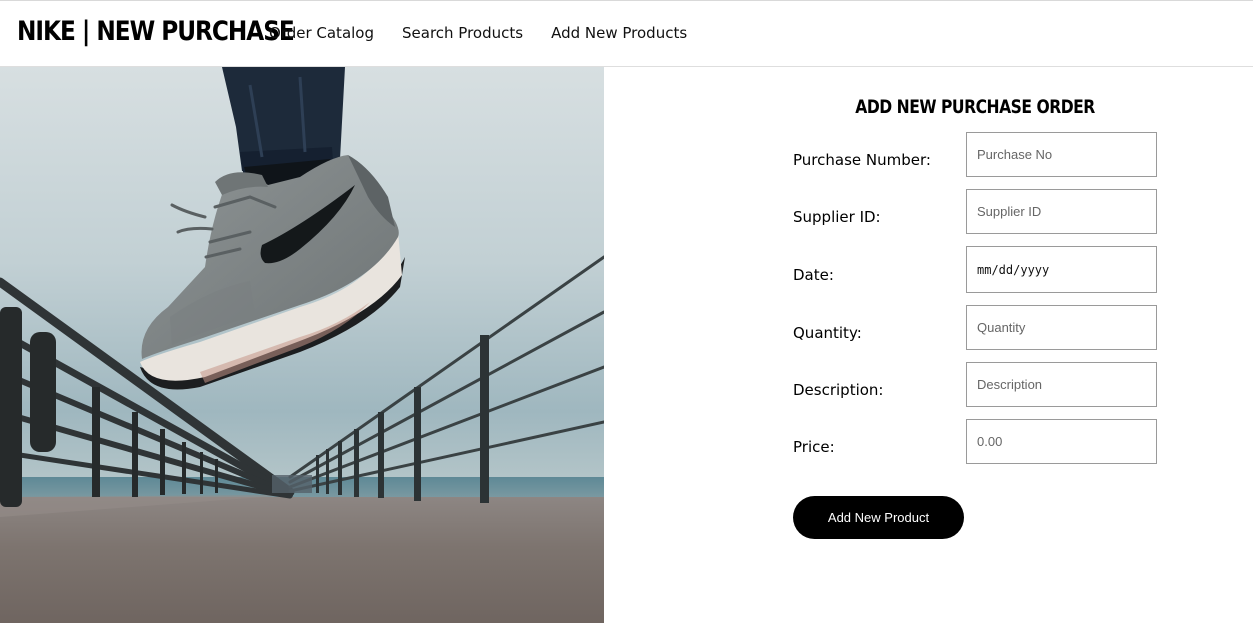 The image size is (1253, 623). Describe the element at coordinates (813, 275) in the screenshot. I see `label-date: Date:` at that location.